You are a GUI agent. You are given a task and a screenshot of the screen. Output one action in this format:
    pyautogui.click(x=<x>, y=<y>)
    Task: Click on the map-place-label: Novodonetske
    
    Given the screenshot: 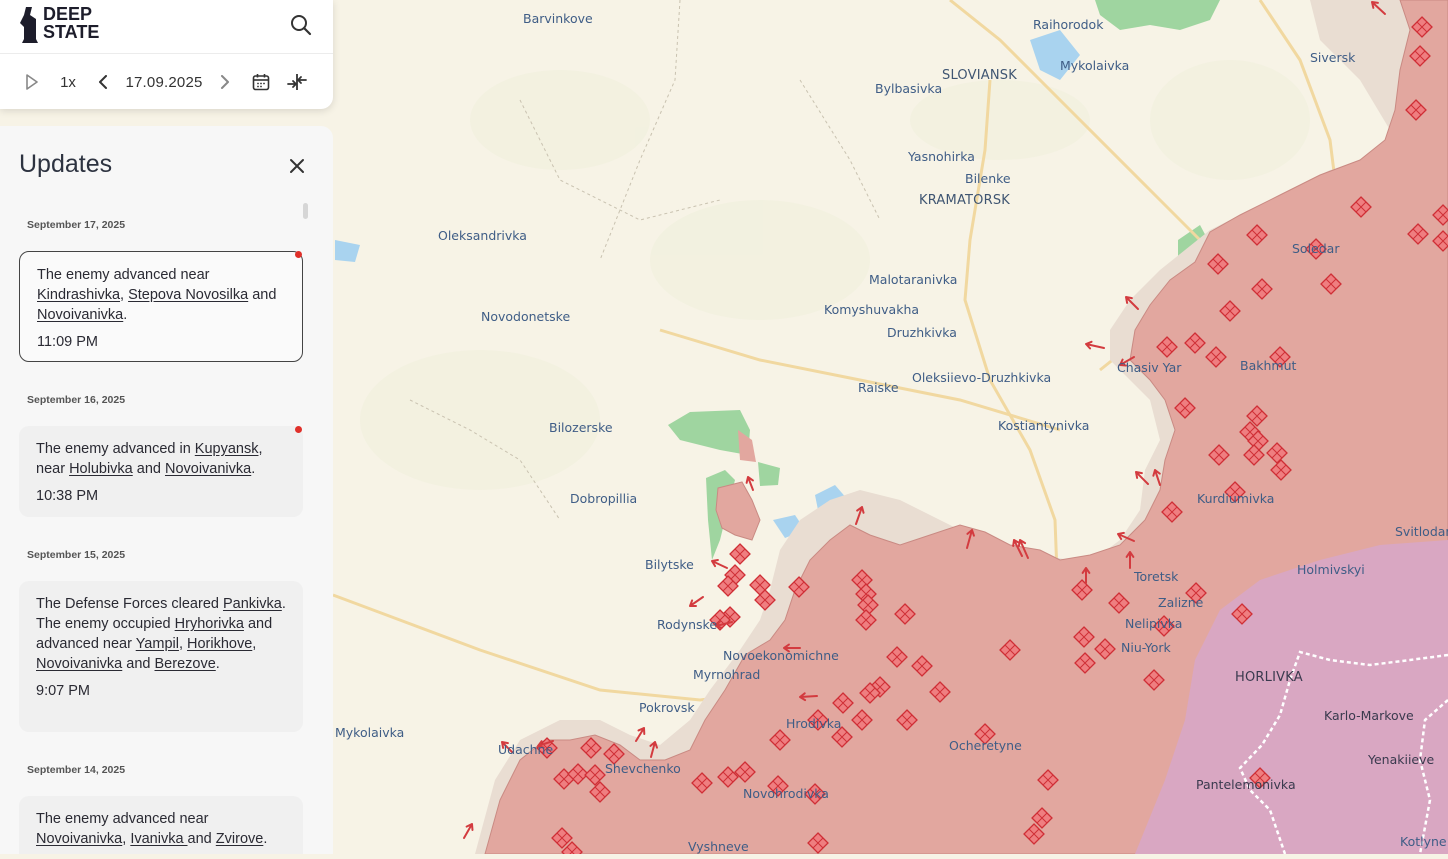 What is the action you would take?
    pyautogui.click(x=525, y=316)
    